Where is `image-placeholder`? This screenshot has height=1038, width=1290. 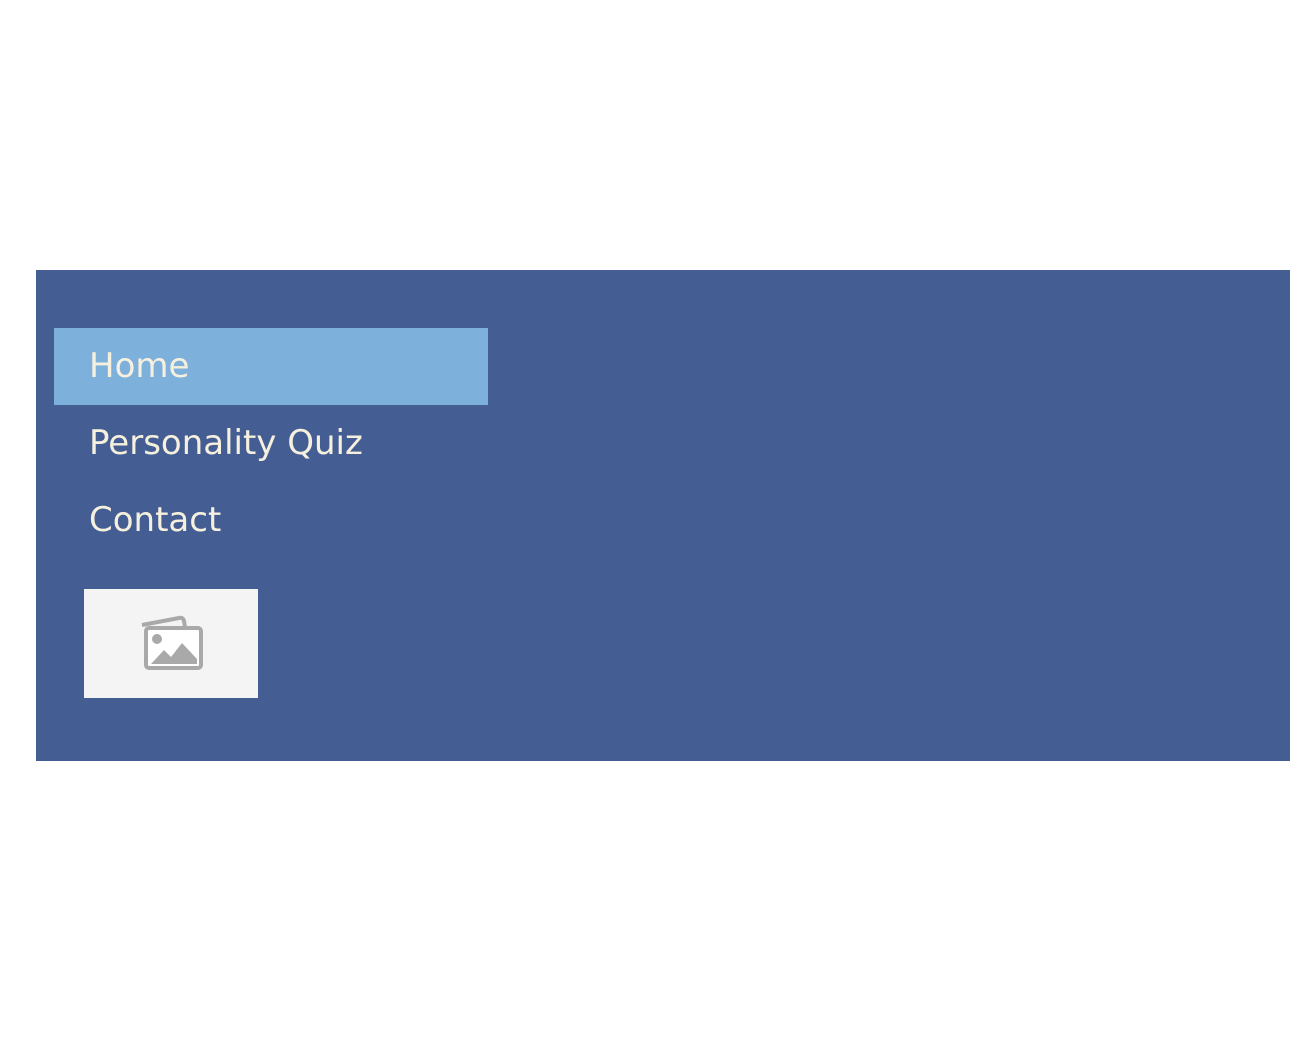 image-placeholder is located at coordinates (171, 643).